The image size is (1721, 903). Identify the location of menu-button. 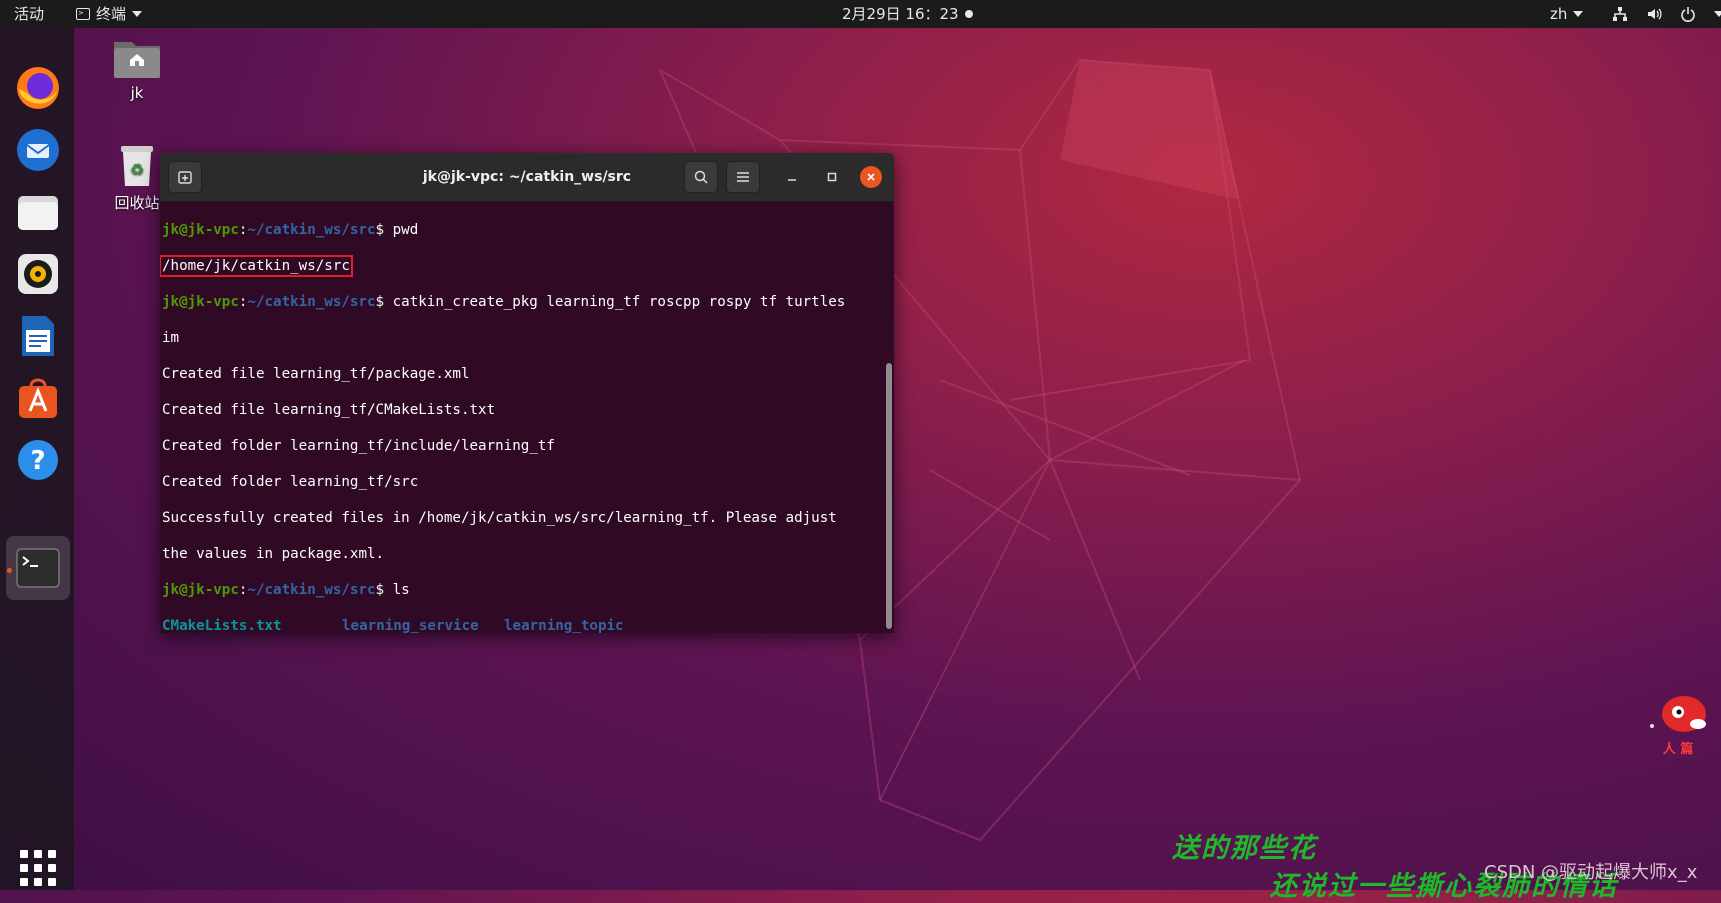
(743, 177).